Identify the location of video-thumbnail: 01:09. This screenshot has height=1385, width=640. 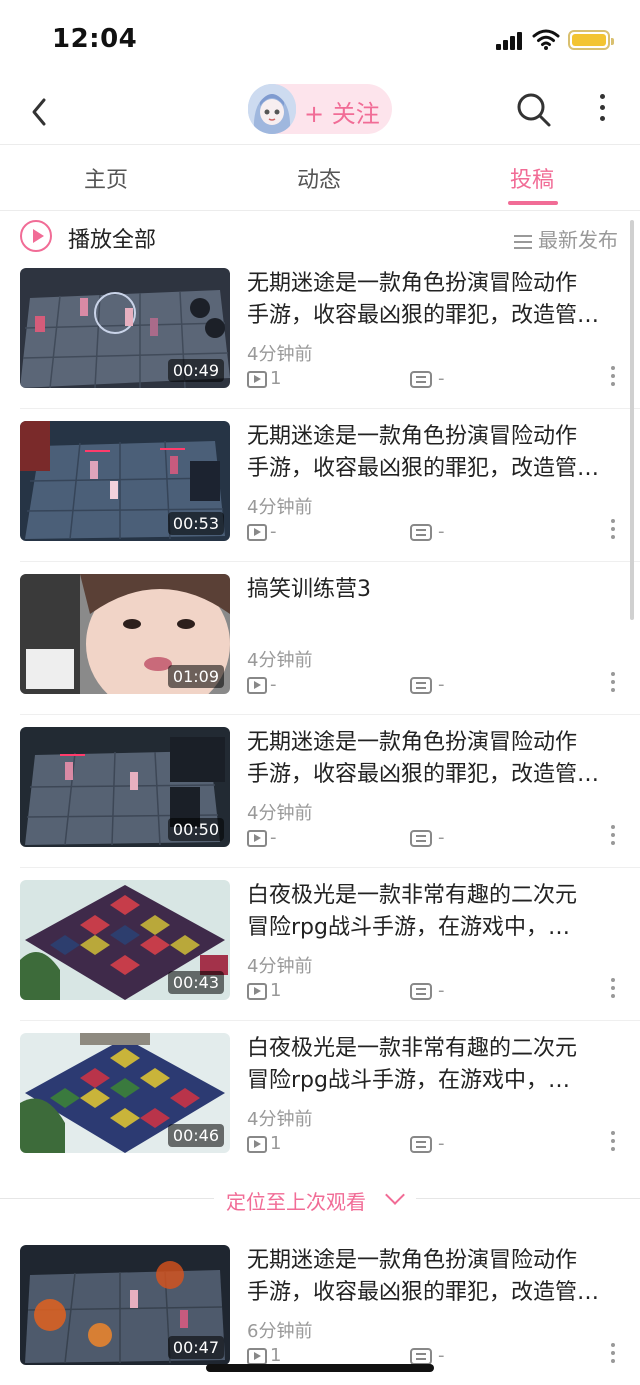
(125, 634).